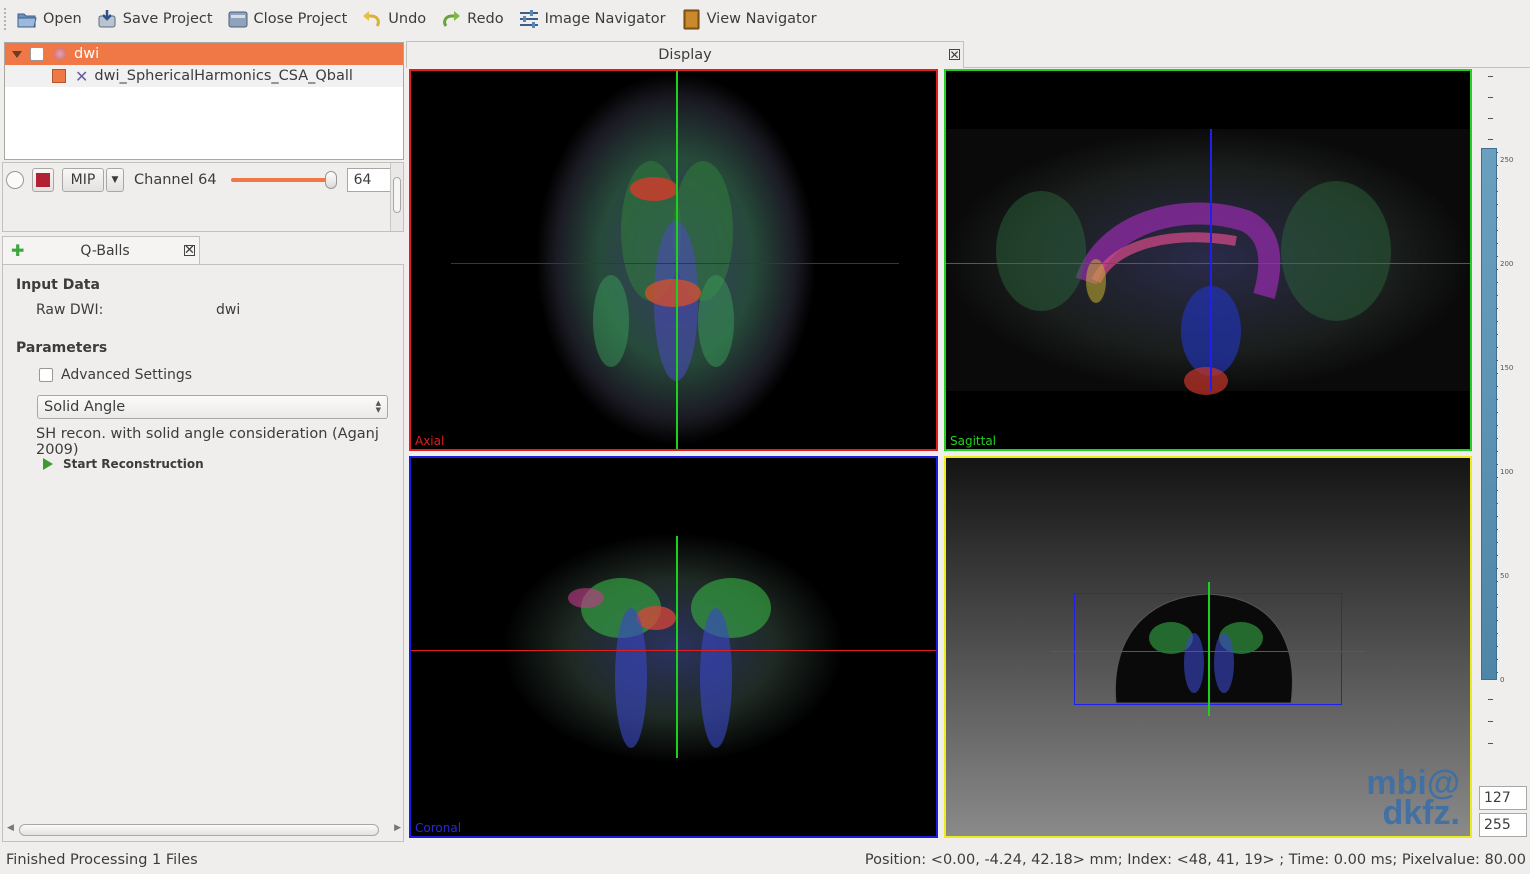 This screenshot has width=1530, height=874. I want to click on save-project-button: Save Project, so click(154, 19).